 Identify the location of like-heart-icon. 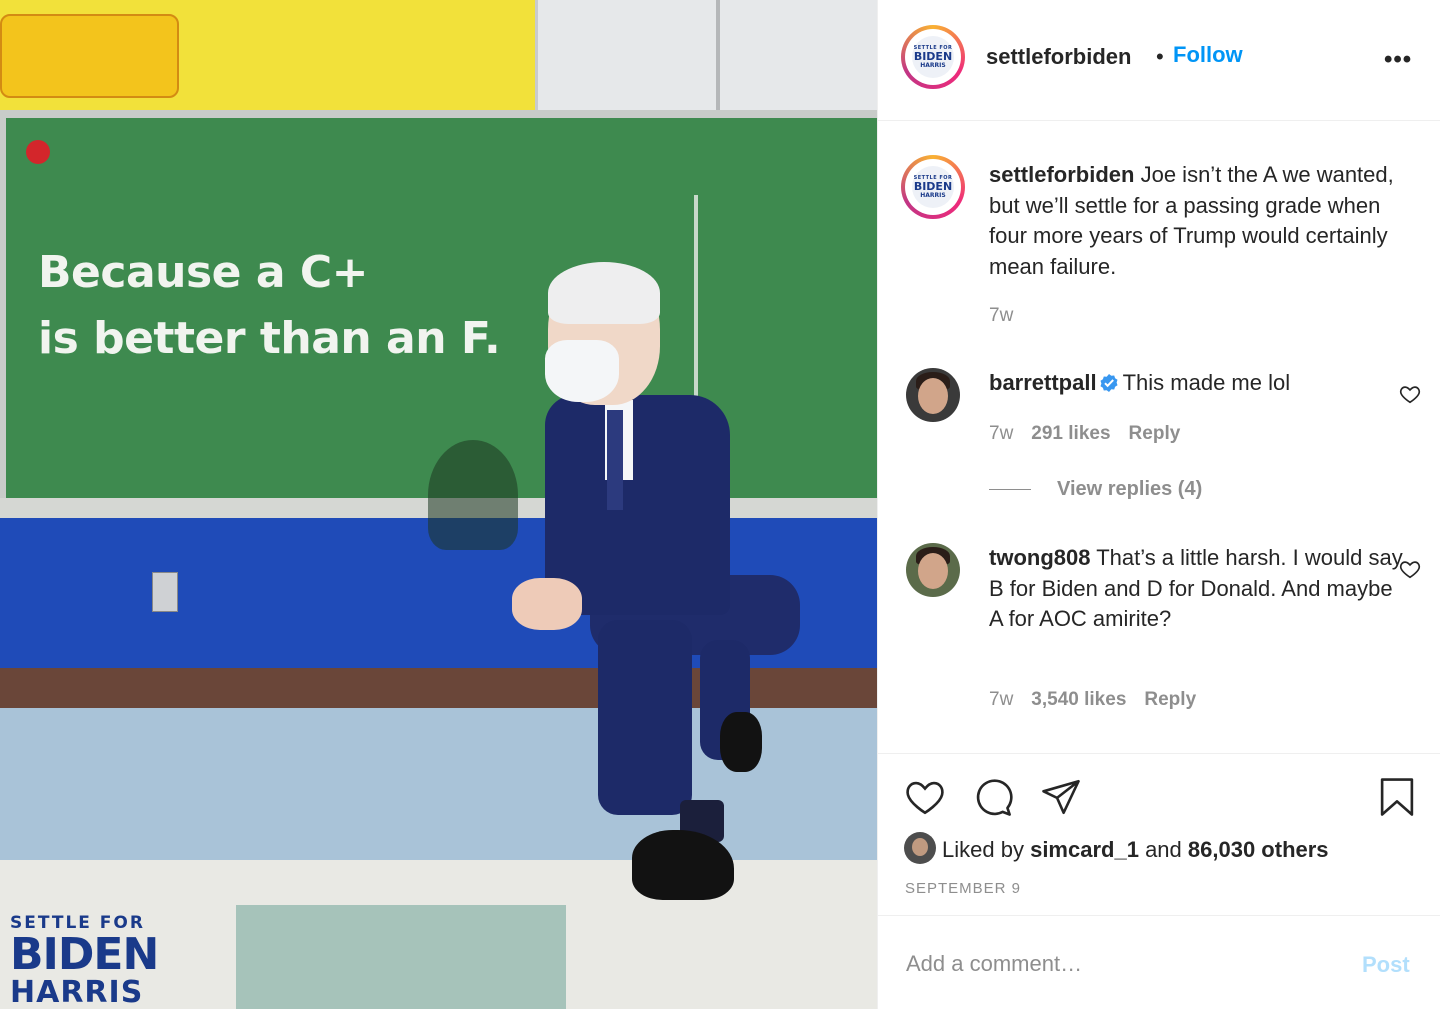
(925, 797).